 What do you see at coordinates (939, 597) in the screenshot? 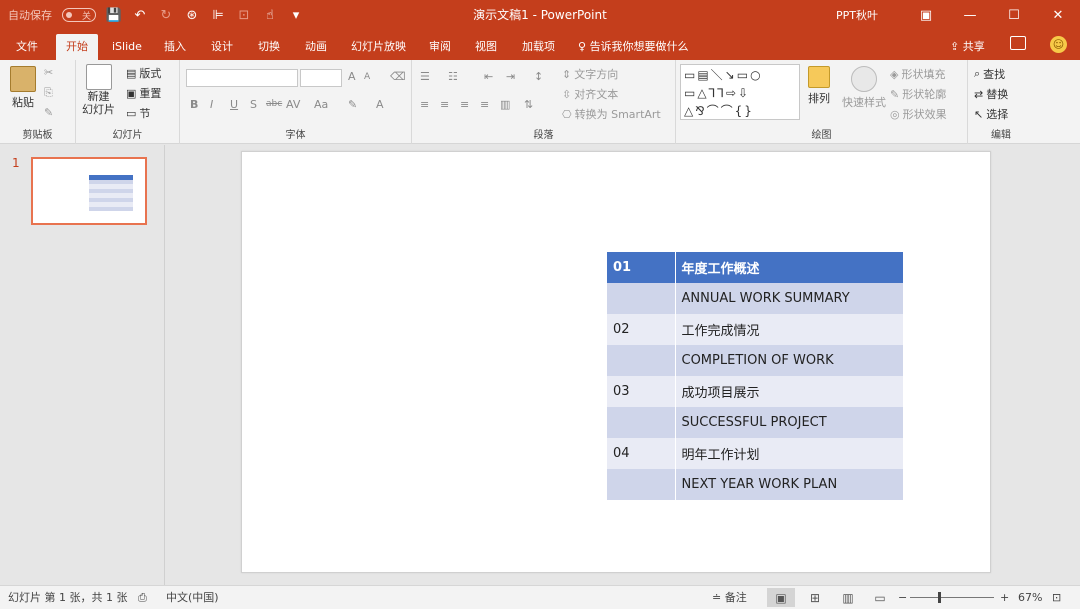
I see `zoom-slider-thumb` at bounding box center [939, 597].